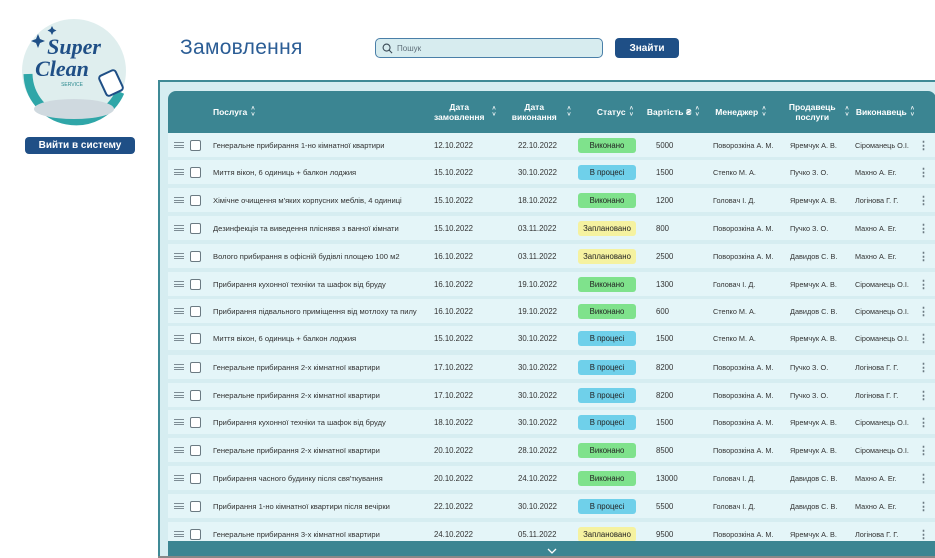  What do you see at coordinates (318, 112) in the screenshot?
I see `column-header-service: Послуга ˄ ˅` at bounding box center [318, 112].